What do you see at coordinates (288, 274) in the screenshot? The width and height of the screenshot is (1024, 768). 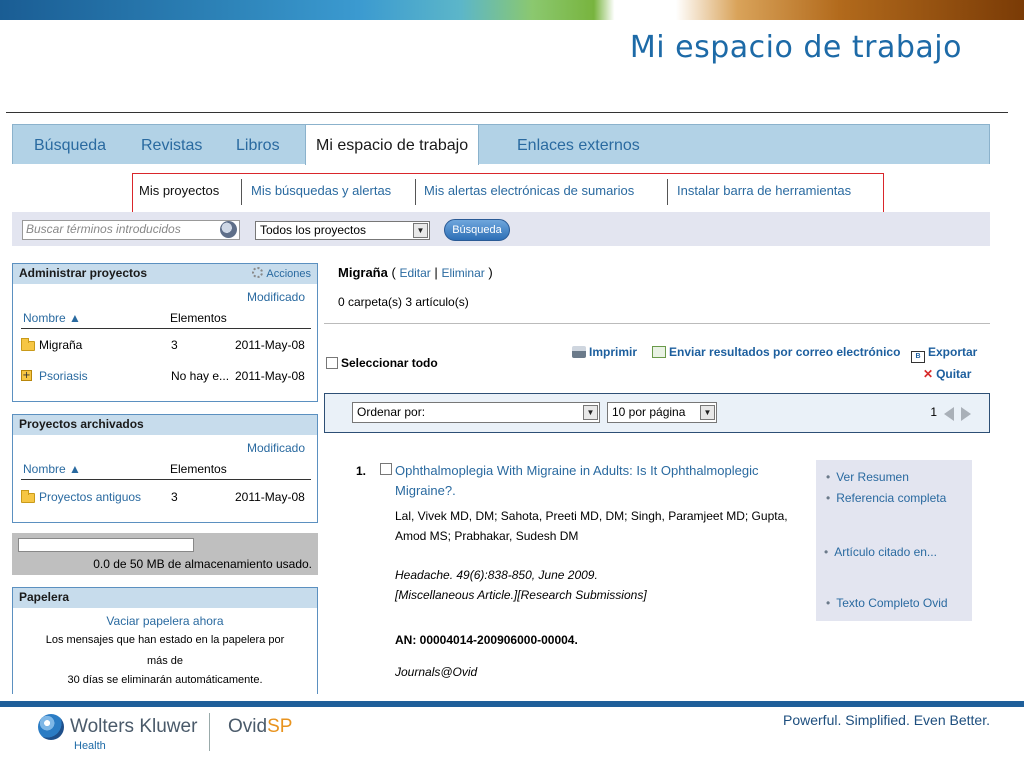 I see `actions-label: Acciones` at bounding box center [288, 274].